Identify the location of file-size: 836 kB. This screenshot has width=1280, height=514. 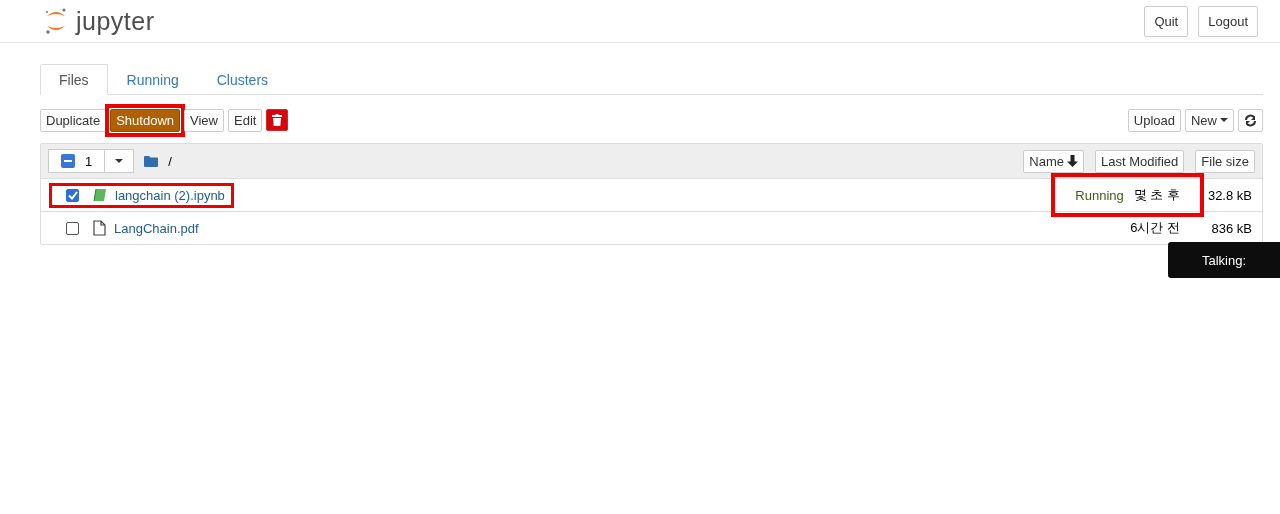
(1231, 228).